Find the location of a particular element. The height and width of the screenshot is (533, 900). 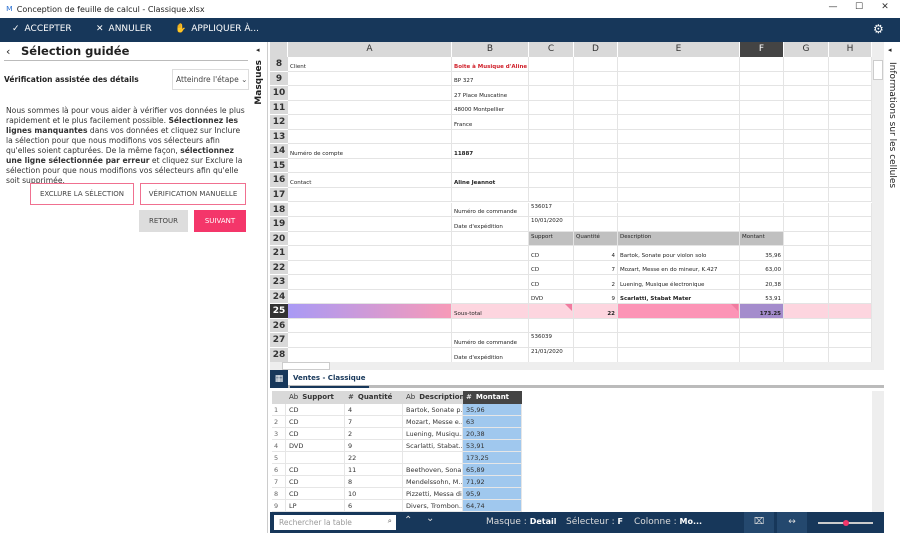

cell-b12: France is located at coordinates (490, 122).